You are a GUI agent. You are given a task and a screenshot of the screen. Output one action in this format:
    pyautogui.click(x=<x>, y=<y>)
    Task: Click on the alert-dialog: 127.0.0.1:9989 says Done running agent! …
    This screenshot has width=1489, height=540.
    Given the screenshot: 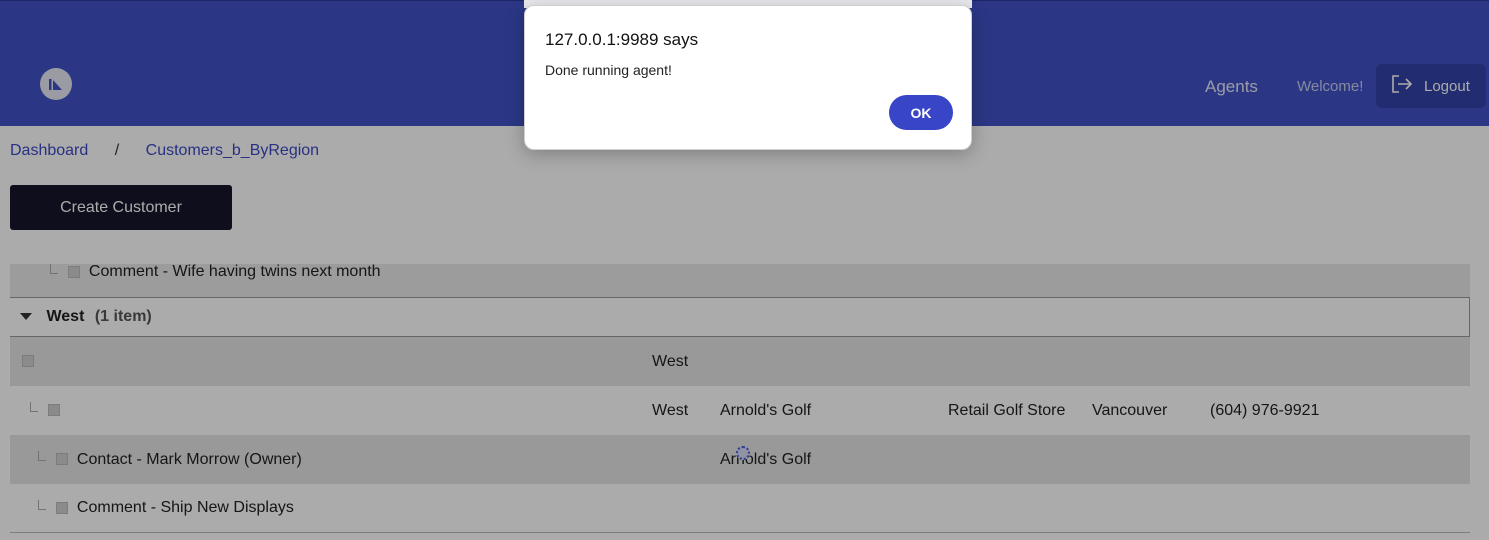 What is the action you would take?
    pyautogui.click(x=748, y=77)
    